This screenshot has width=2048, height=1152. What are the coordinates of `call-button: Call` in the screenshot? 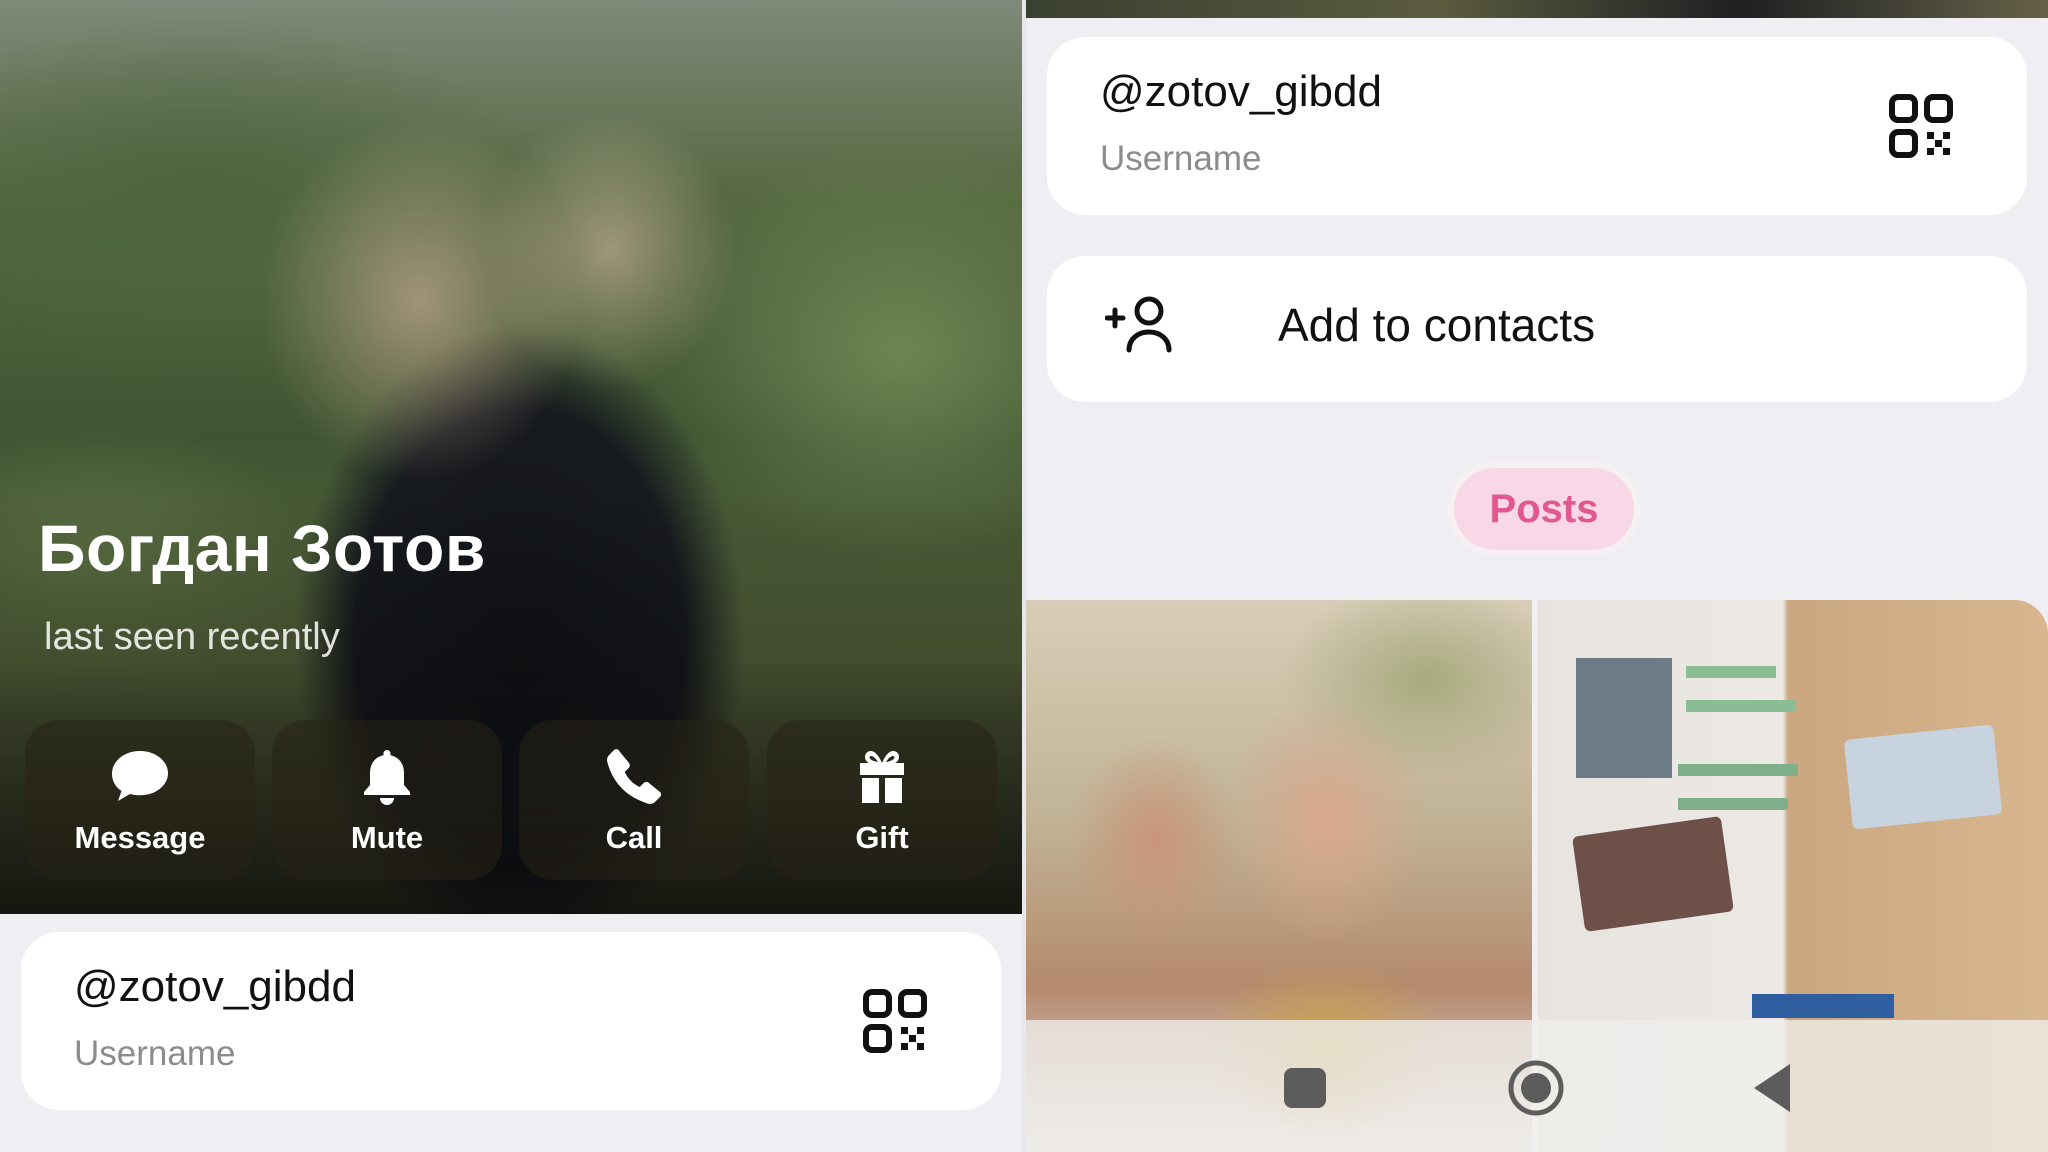 It's located at (634, 800).